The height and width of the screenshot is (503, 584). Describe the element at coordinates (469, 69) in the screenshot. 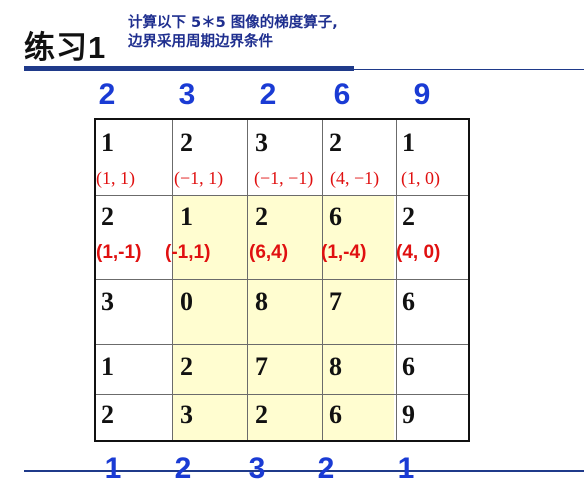

I see `title-underline-thin` at that location.